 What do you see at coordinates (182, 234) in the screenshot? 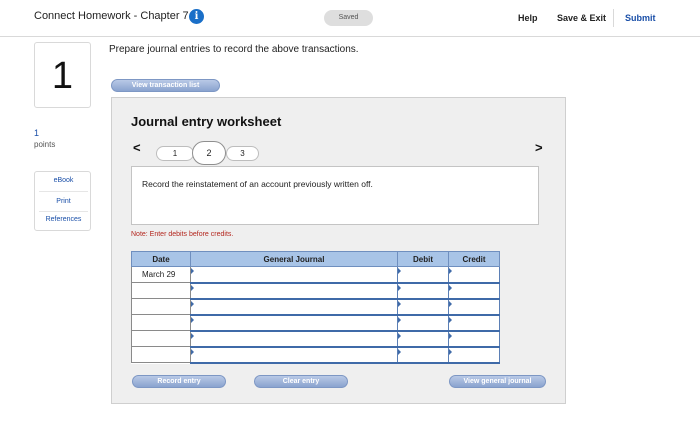
I see `debit-credit-note: Note: Enter debits before credits.` at bounding box center [182, 234].